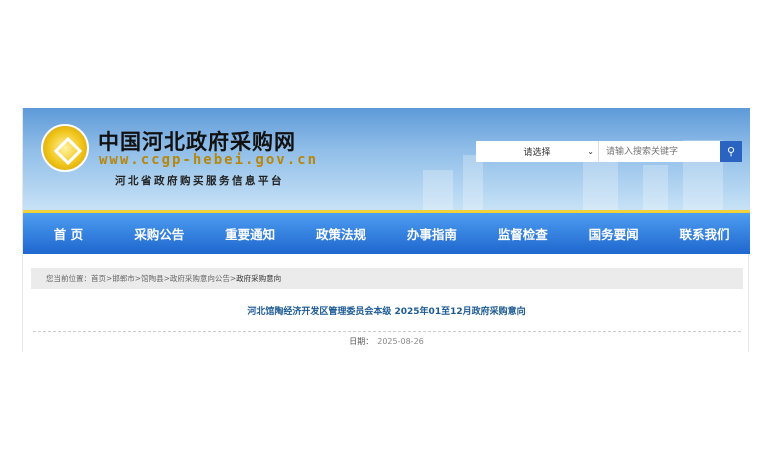 This screenshot has width=775, height=459. Describe the element at coordinates (386, 312) in the screenshot. I see `article-title: 河北馆陶经济开发区管理委员会本级 2025年01至12月政府采购意向` at that location.